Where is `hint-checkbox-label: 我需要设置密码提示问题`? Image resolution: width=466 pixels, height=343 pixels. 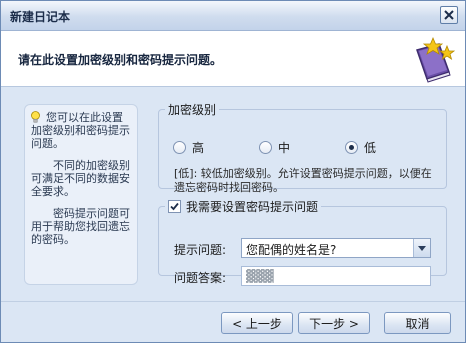
hint-checkbox-label: 我需要设置密码提示问题 is located at coordinates (252, 206).